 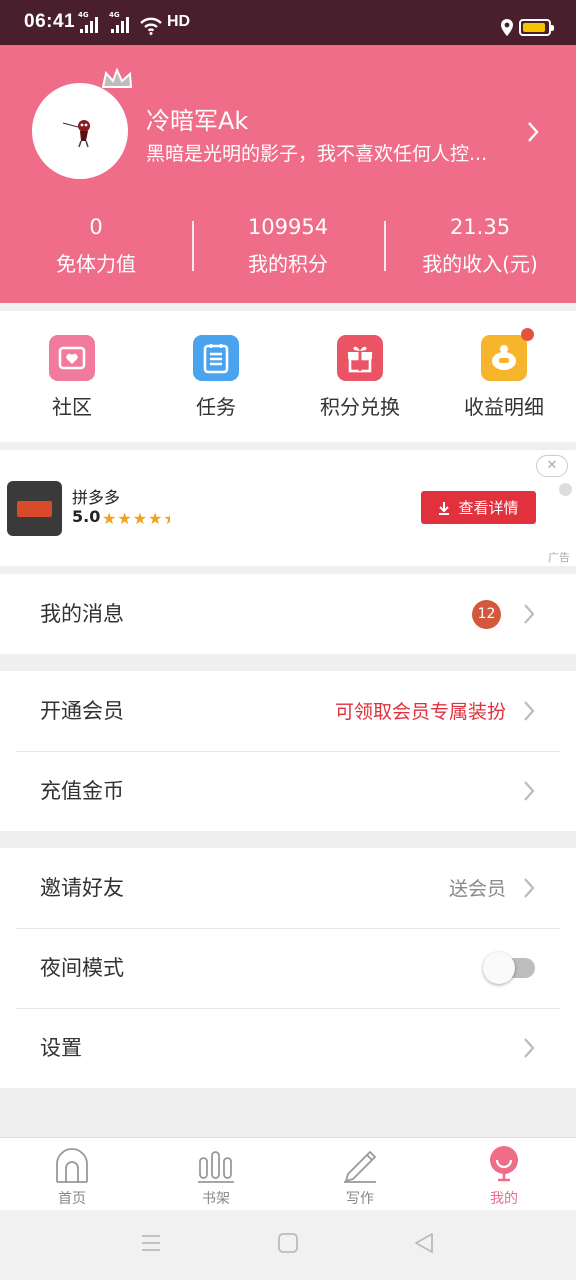 What do you see at coordinates (72, 1165) in the screenshot?
I see `home-icon` at bounding box center [72, 1165].